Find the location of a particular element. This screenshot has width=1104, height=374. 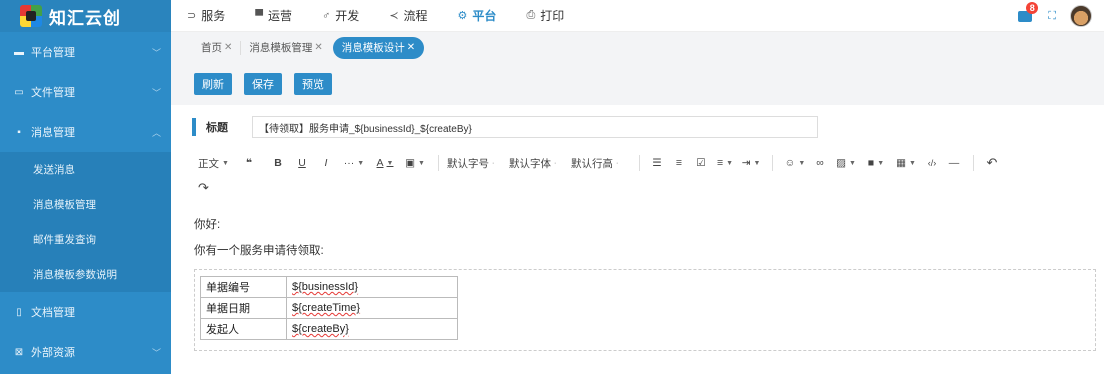

share-icon: ≺ is located at coordinates (394, 16).